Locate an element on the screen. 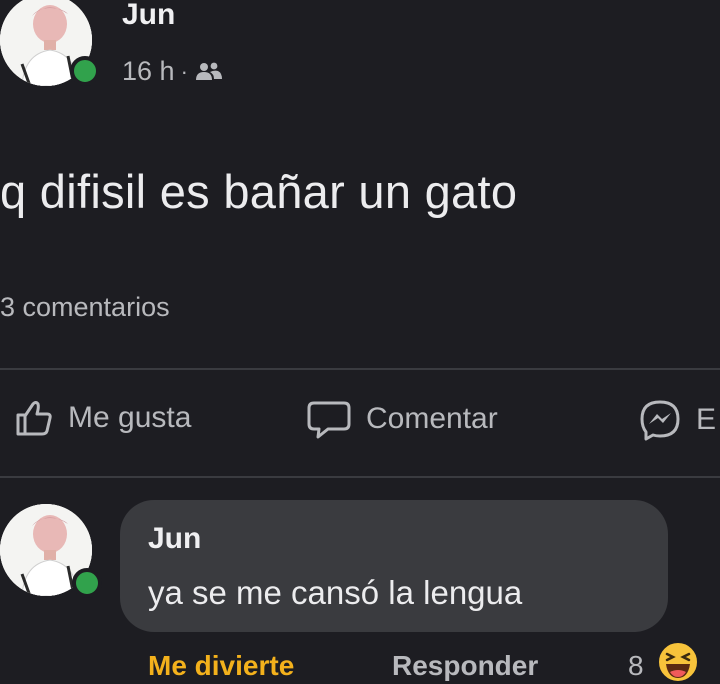 The image size is (720, 684). comment-button: Comentar is located at coordinates (402, 419).